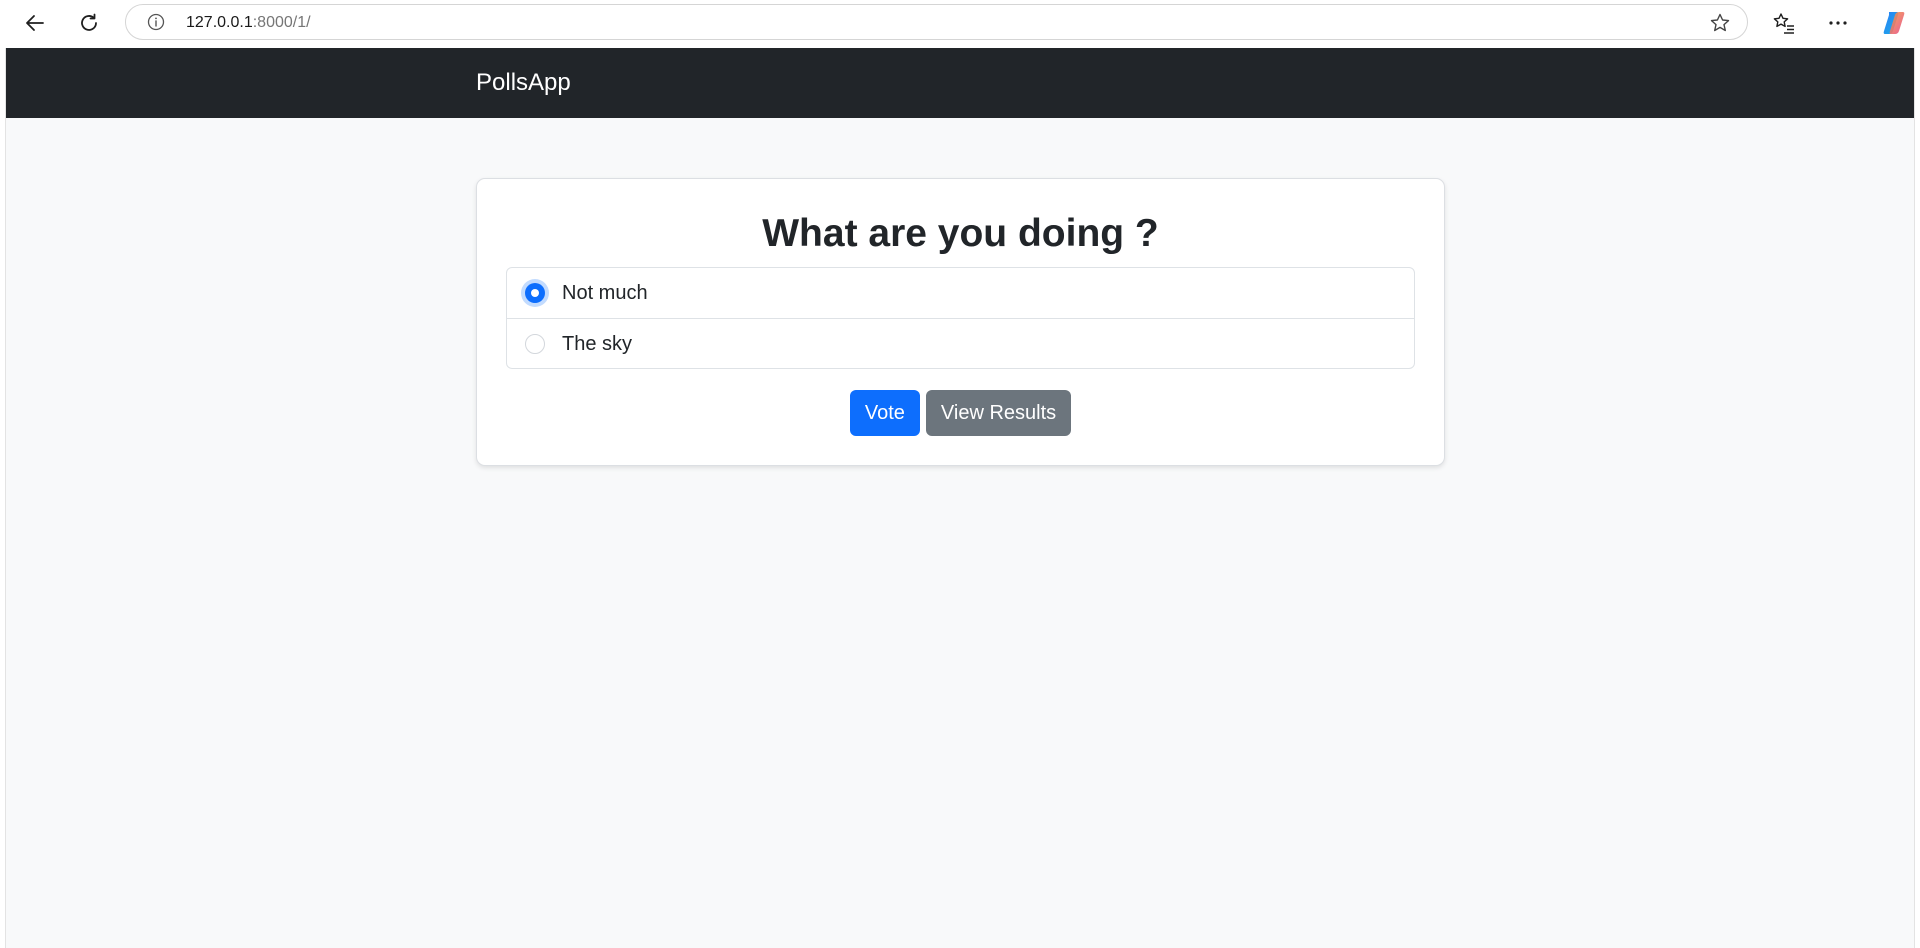 This screenshot has height=948, width=1920. What do you see at coordinates (35, 23) in the screenshot?
I see `back-arrow-icon` at bounding box center [35, 23].